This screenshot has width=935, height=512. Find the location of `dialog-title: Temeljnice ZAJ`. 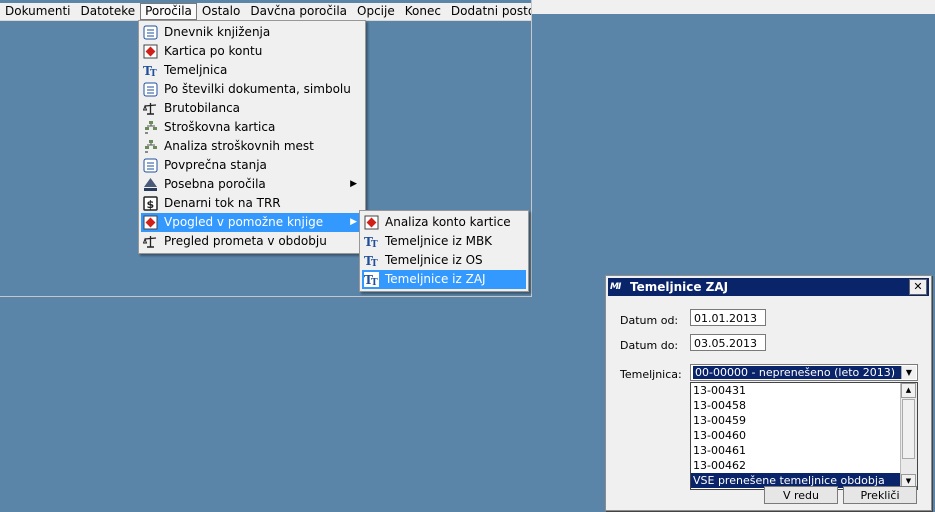

dialog-title: Temeljnice ZAJ is located at coordinates (679, 287).